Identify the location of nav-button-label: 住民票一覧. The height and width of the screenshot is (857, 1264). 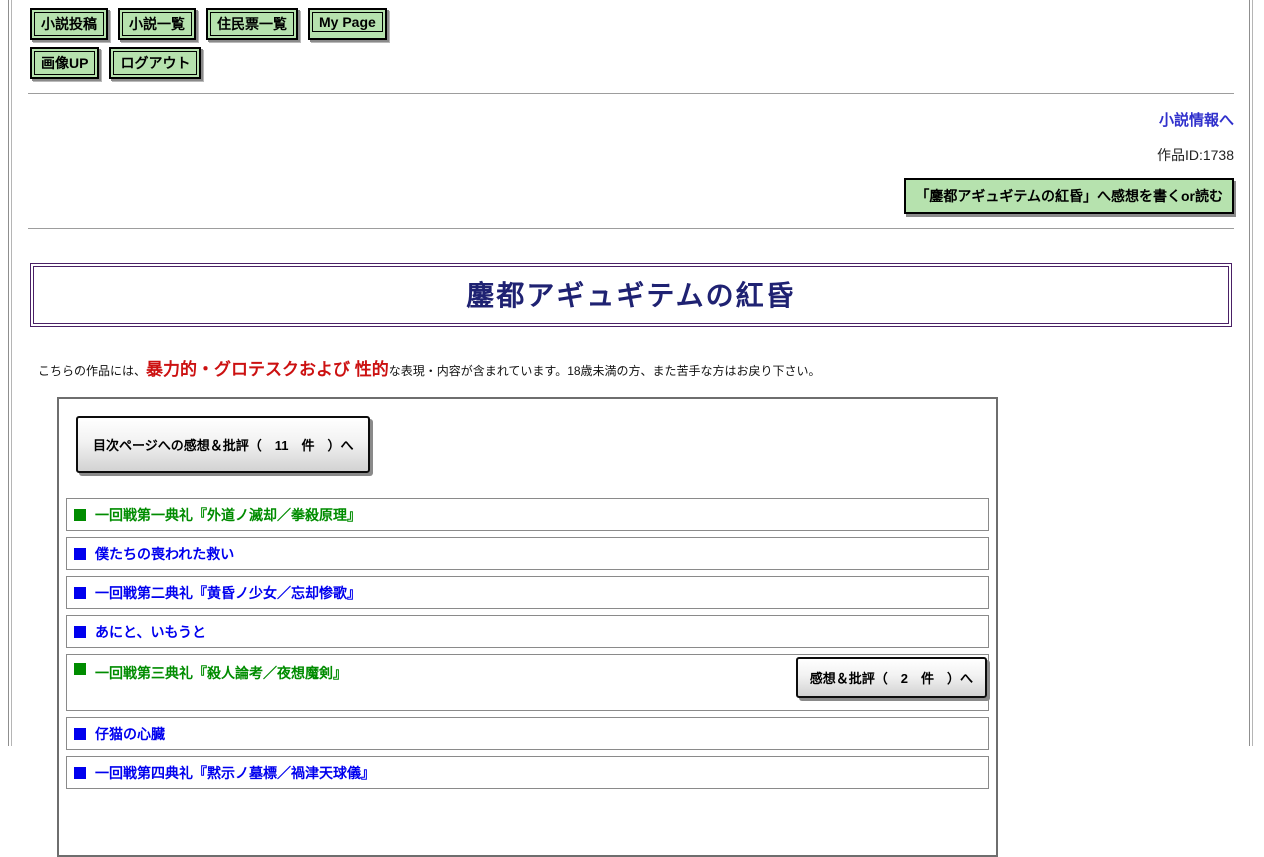
(252, 24).